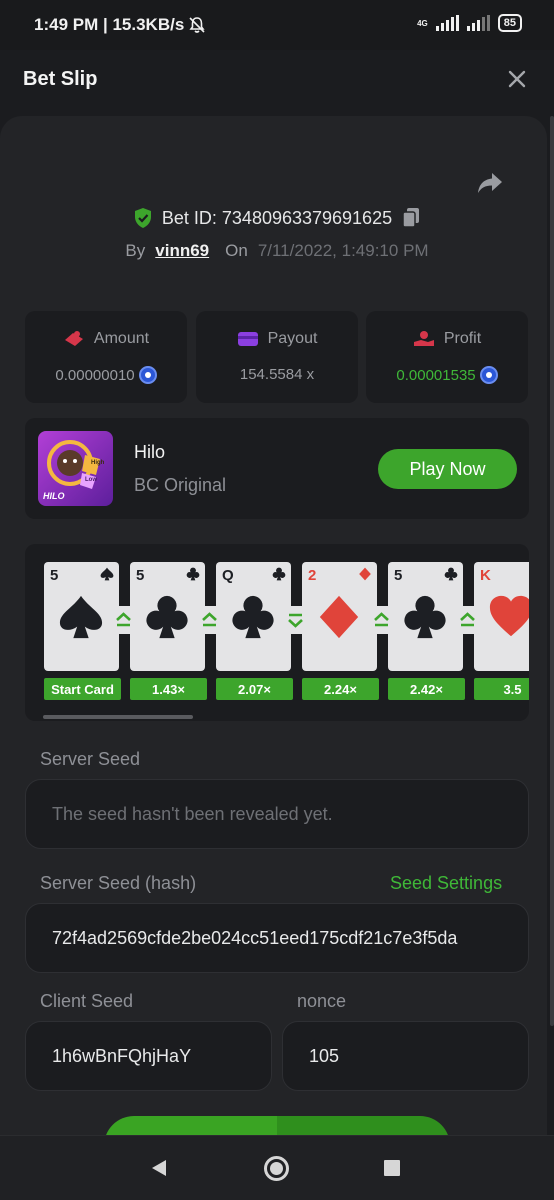 The height and width of the screenshot is (1200, 554). Describe the element at coordinates (82, 689) in the screenshot. I see `multiplier-badge: Start Card` at that location.